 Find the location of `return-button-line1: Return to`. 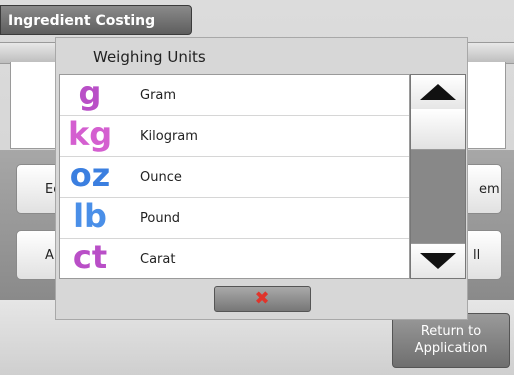

return-button-line1: Return to is located at coordinates (451, 331).